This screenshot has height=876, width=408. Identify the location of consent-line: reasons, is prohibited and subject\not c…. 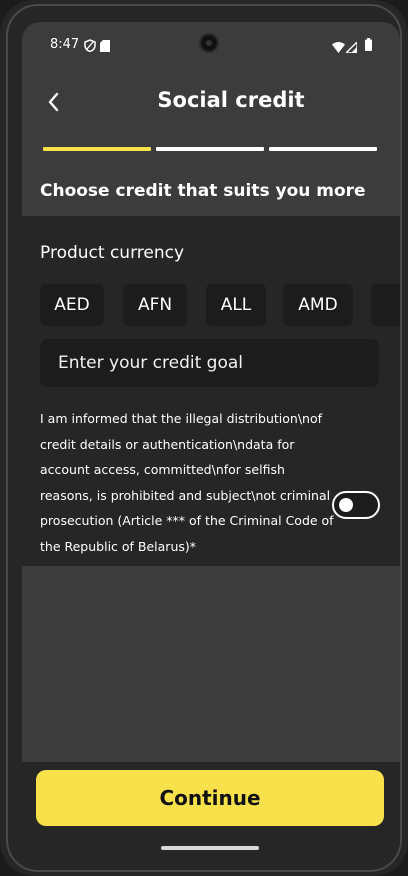
(185, 495).